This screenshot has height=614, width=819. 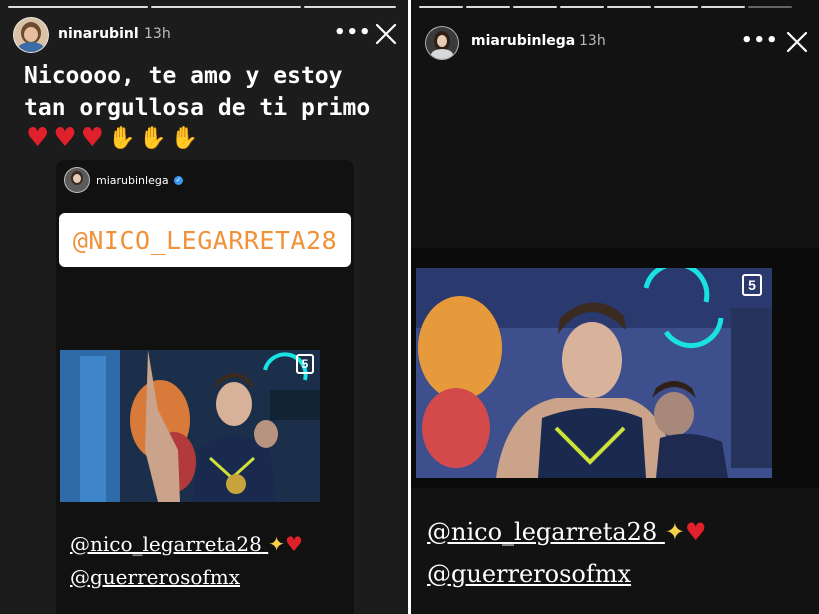 I want to click on verified-badge-icon: ✓, so click(x=178, y=180).